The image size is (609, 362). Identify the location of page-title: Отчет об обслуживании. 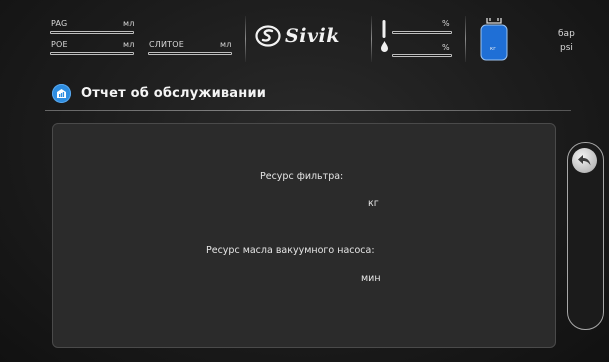
(174, 93).